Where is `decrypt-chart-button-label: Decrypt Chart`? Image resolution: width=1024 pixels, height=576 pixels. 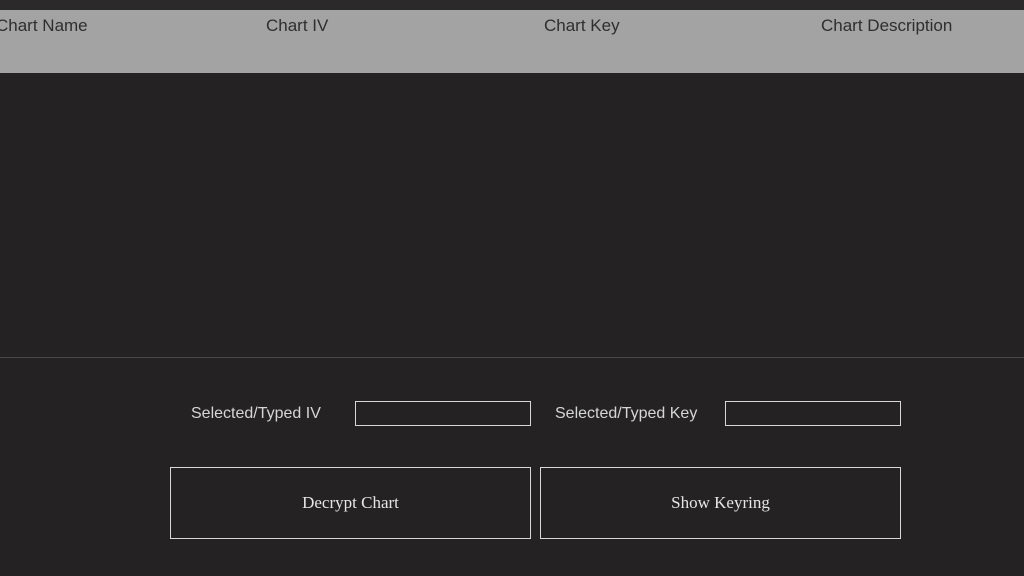 decrypt-chart-button-label: Decrypt Chart is located at coordinates (350, 502).